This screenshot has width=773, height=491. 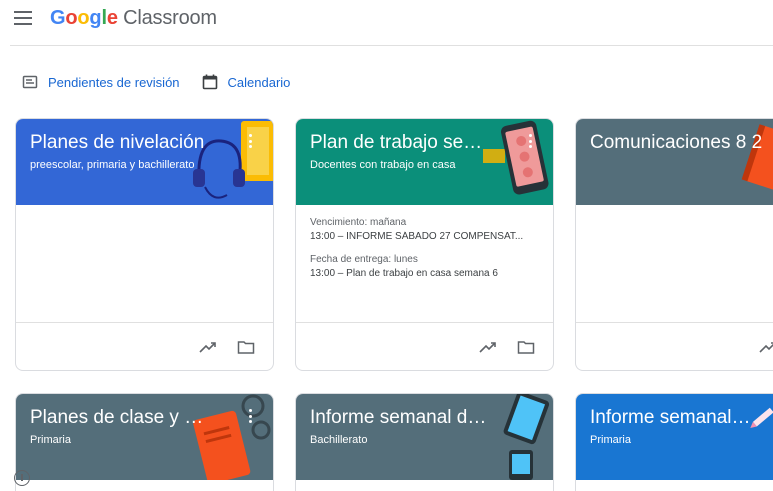 I want to click on tablet-illustration, so click(x=526, y=437).